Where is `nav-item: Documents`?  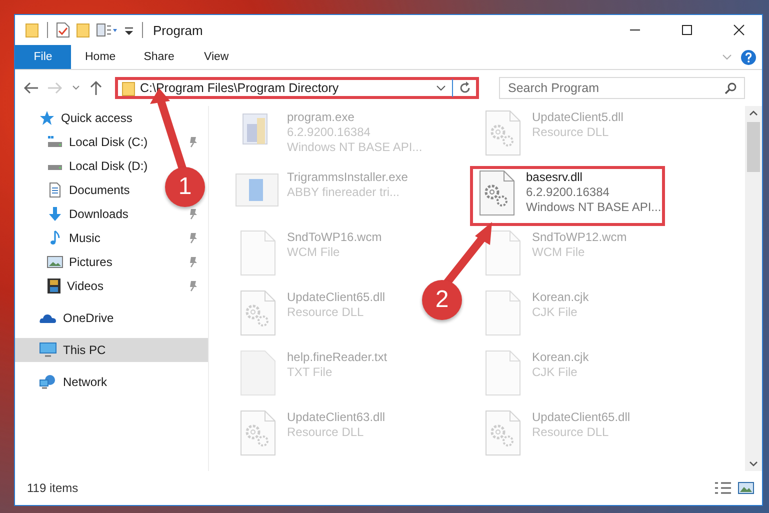
nav-item: Documents is located at coordinates (76, 190).